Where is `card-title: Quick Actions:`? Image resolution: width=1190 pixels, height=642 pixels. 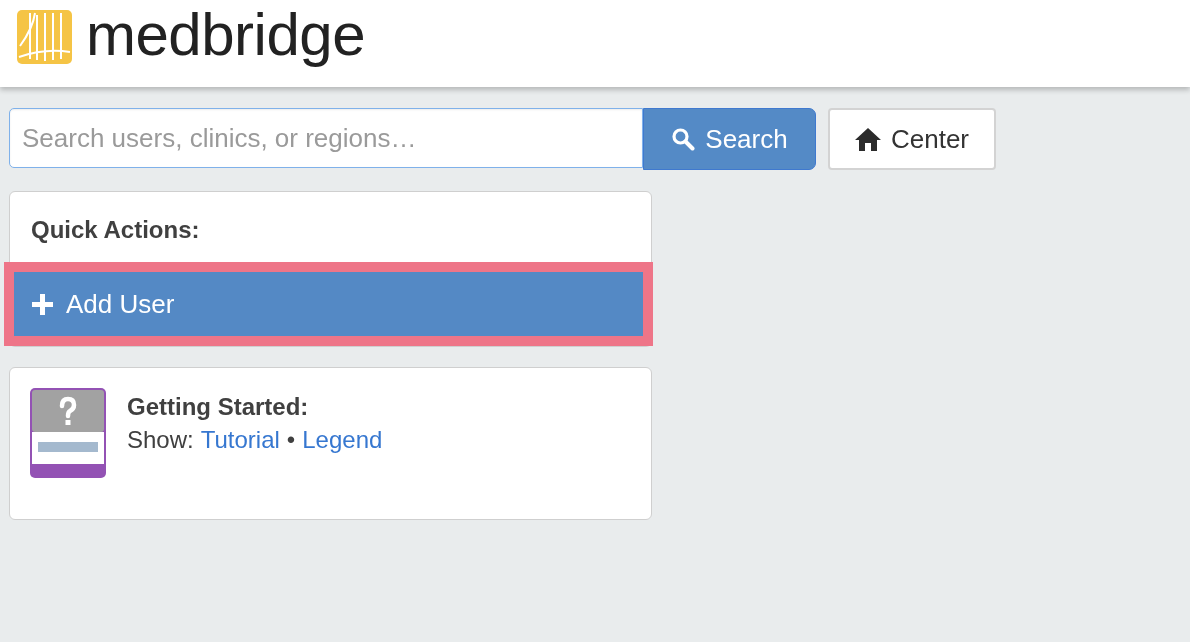 card-title: Quick Actions: is located at coordinates (115, 230).